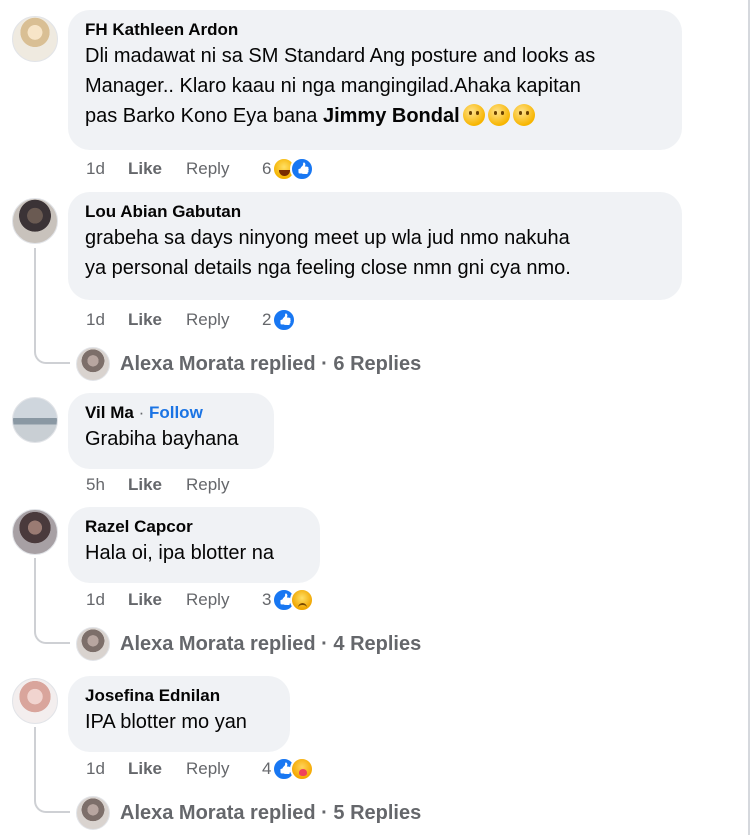  I want to click on view-replies-link: Alexa Morata replied · 4 Replies, so click(270, 644).